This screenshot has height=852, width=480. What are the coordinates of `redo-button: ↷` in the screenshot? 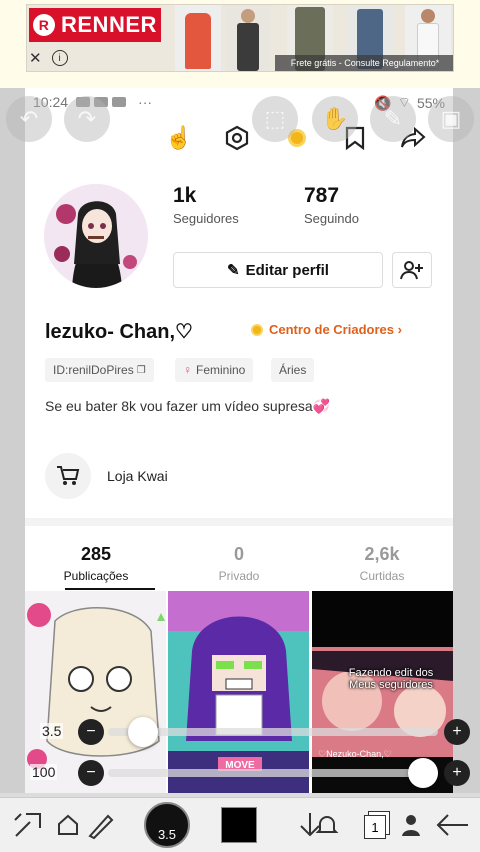 It's located at (87, 119).